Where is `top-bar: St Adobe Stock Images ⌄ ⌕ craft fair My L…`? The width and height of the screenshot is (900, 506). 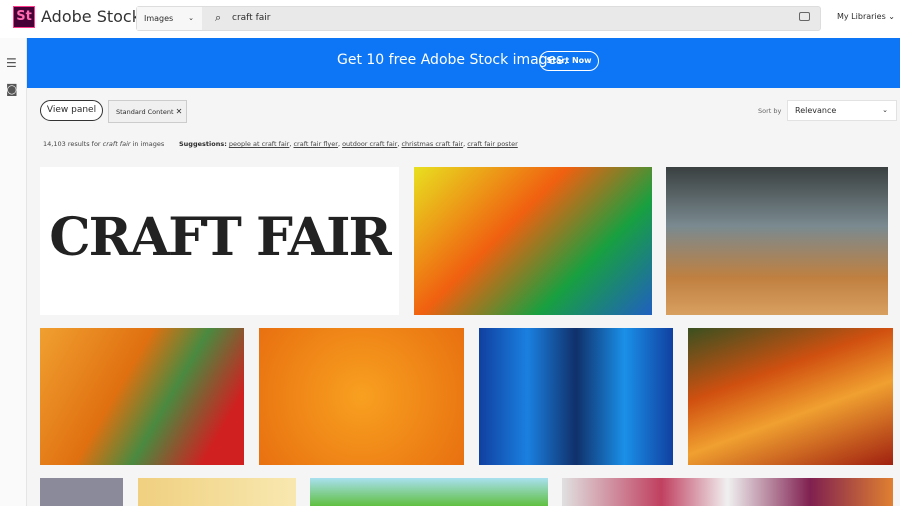 top-bar: St Adobe Stock Images ⌄ ⌕ craft fair My L… is located at coordinates (450, 19).